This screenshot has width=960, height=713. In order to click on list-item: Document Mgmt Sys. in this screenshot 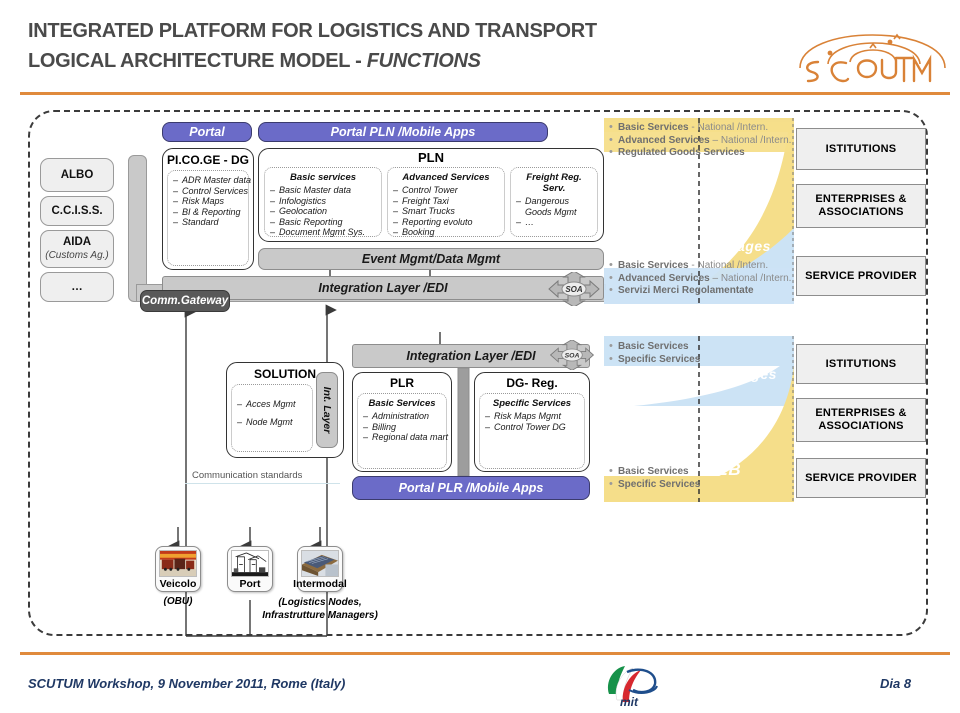, I will do `click(323, 232)`.